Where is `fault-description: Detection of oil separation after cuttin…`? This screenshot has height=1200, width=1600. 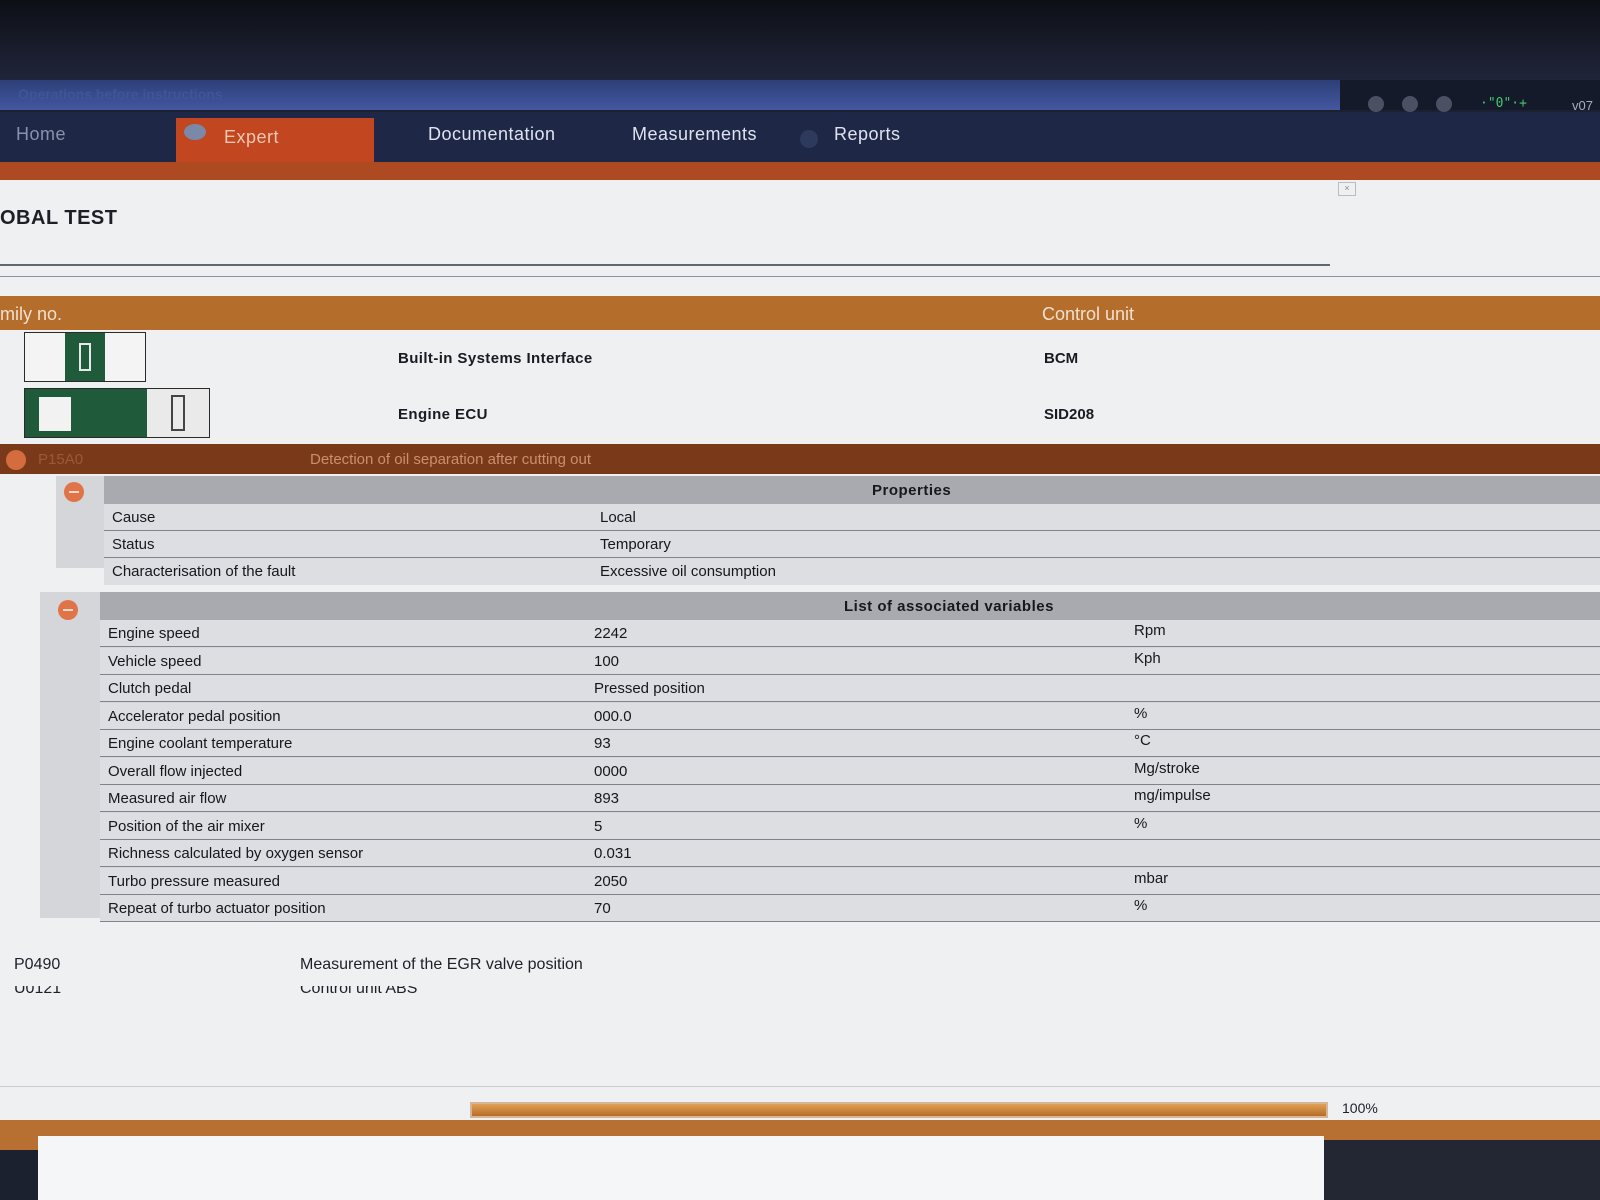
fault-description: Detection of oil separation after cuttin… is located at coordinates (451, 459).